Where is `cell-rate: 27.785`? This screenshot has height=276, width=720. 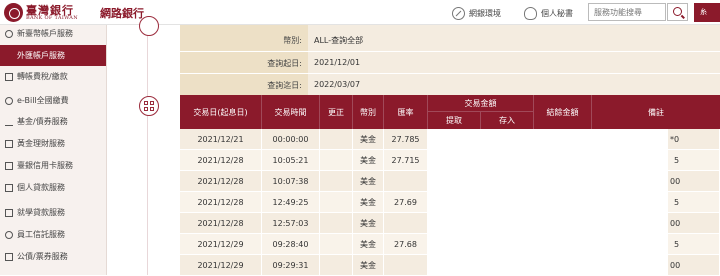 cell-rate: 27.785 is located at coordinates (406, 139).